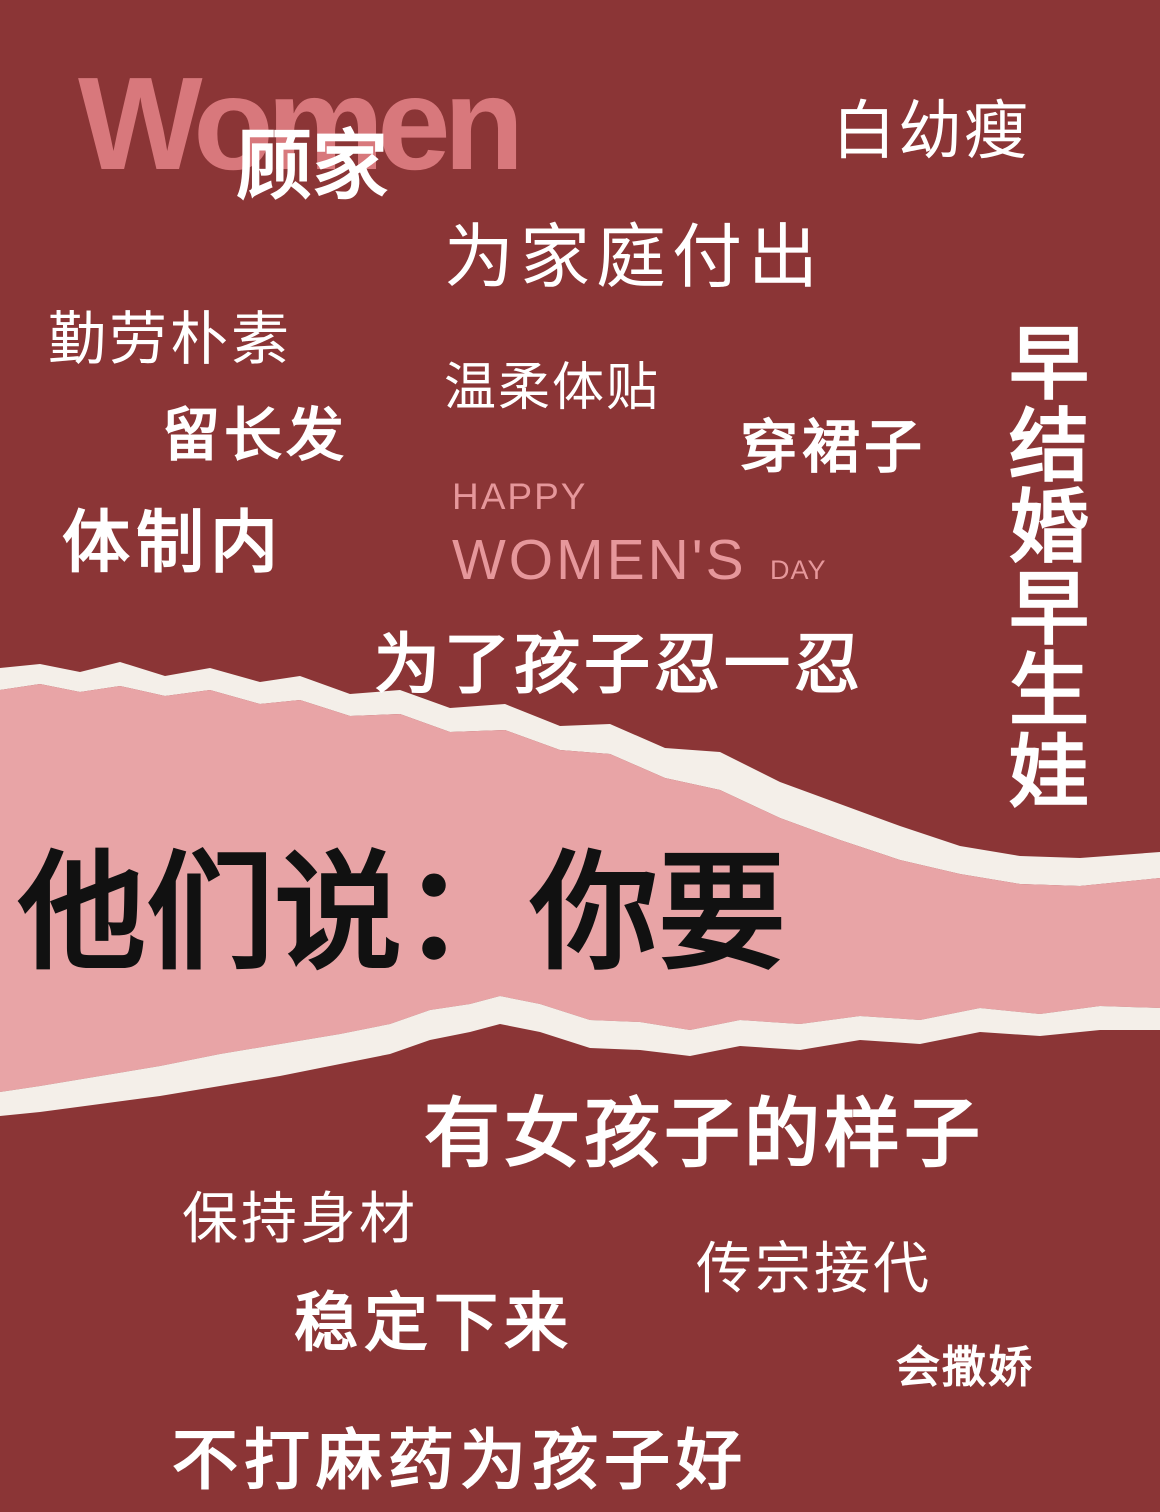  What do you see at coordinates (460, 1460) in the screenshot?
I see `word-budama: 不打麻药为孩子好` at bounding box center [460, 1460].